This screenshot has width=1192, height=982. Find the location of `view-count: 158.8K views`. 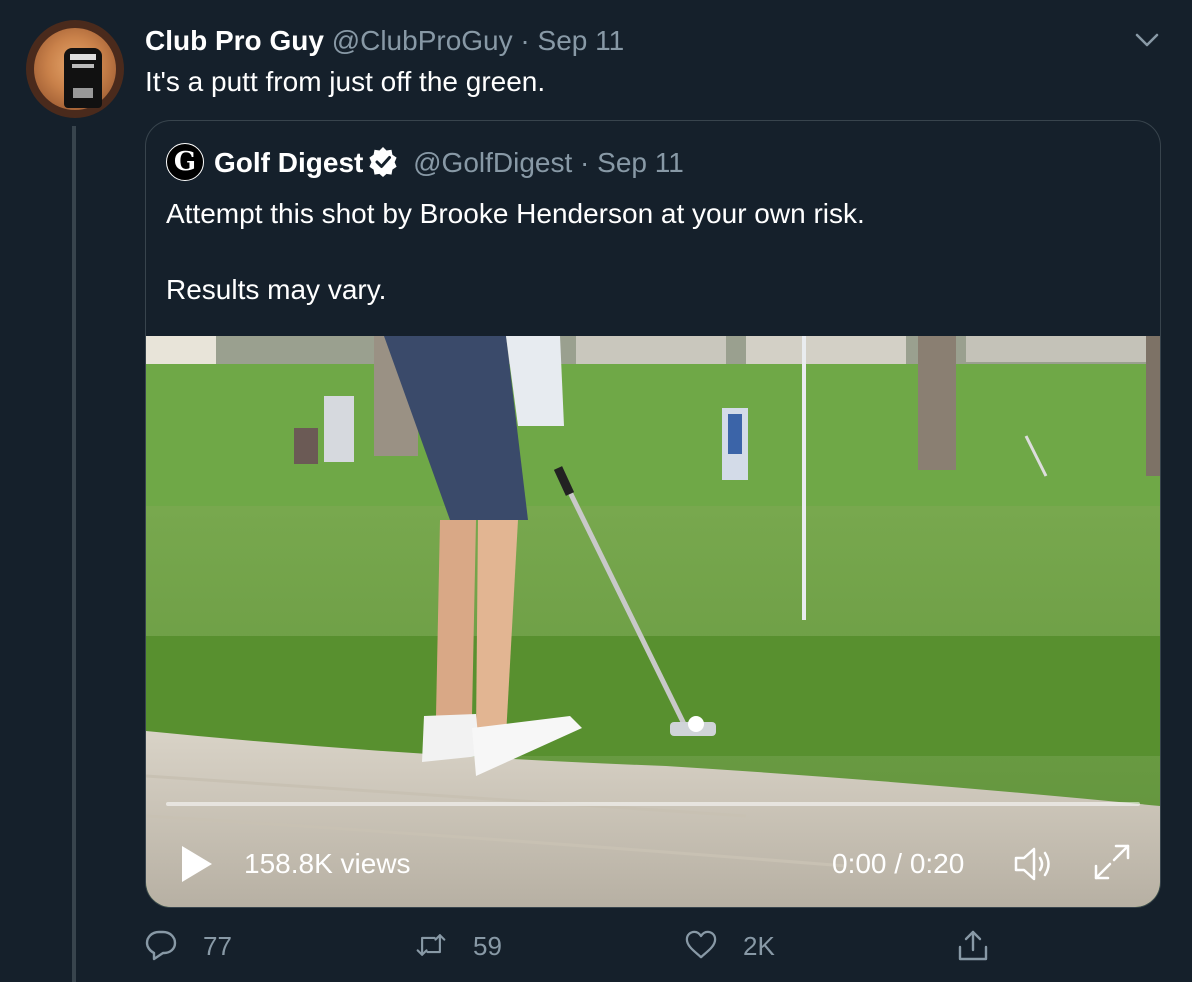

view-count: 158.8K views is located at coordinates (327, 863).